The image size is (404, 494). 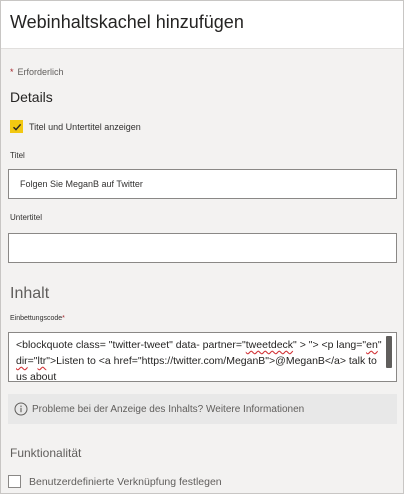 I want to click on details-section-title: Details, so click(x=31, y=97).